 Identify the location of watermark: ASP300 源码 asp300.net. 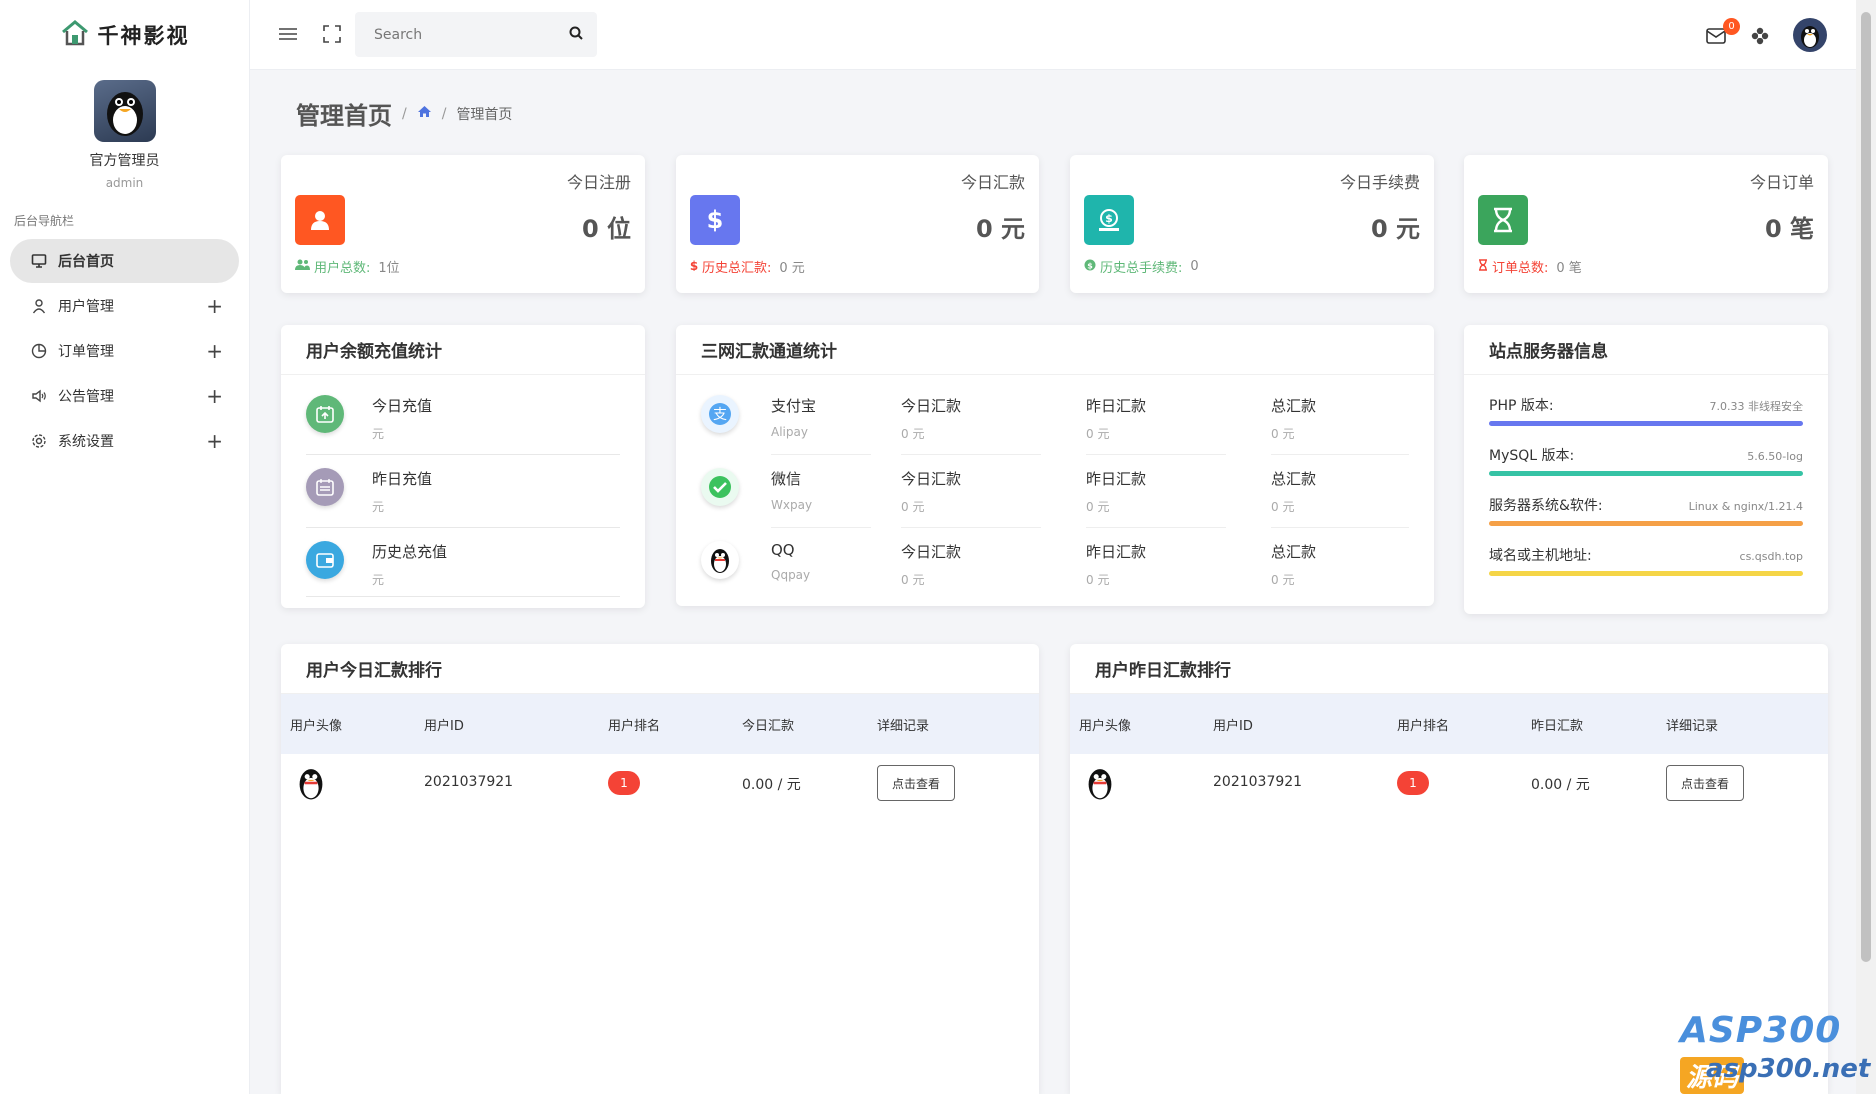
(1778, 1052).